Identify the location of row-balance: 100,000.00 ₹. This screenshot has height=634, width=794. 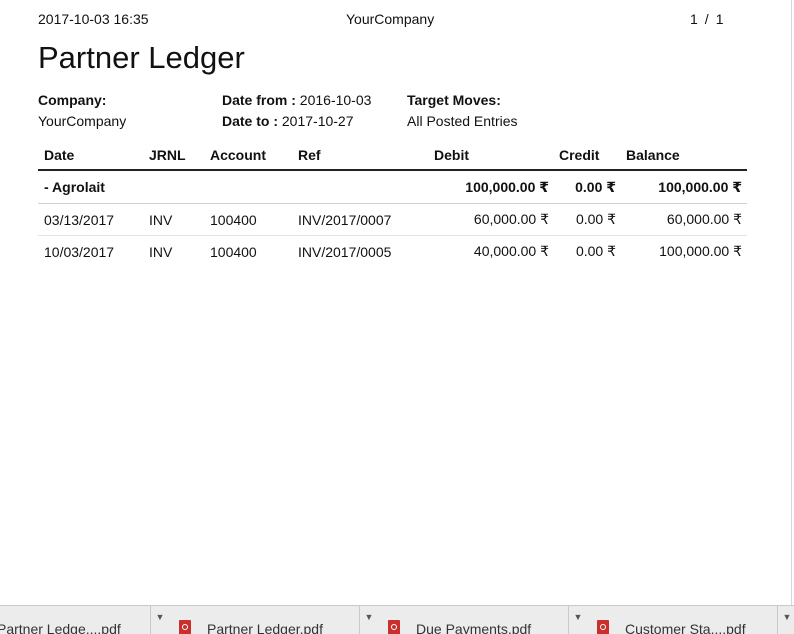
(700, 251).